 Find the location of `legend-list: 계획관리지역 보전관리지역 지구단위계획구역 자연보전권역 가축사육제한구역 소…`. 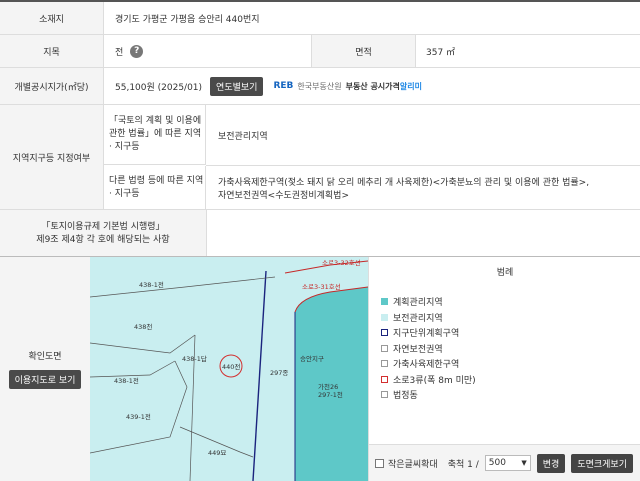

legend-list: 계획관리지역 보전관리지역 지구단위계획구역 자연보전권역 가축사육제한구역 소… is located at coordinates (510, 348).